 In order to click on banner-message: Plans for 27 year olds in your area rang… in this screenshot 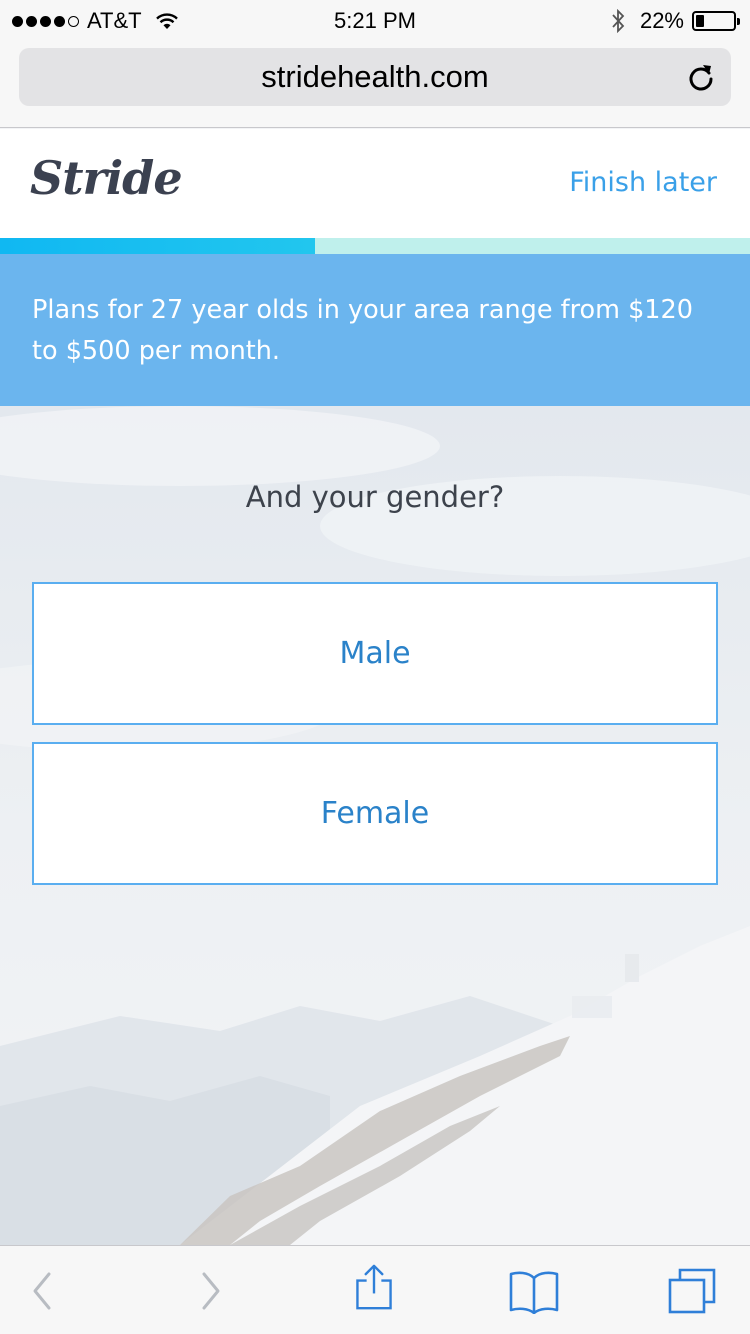, I will do `click(362, 330)`.